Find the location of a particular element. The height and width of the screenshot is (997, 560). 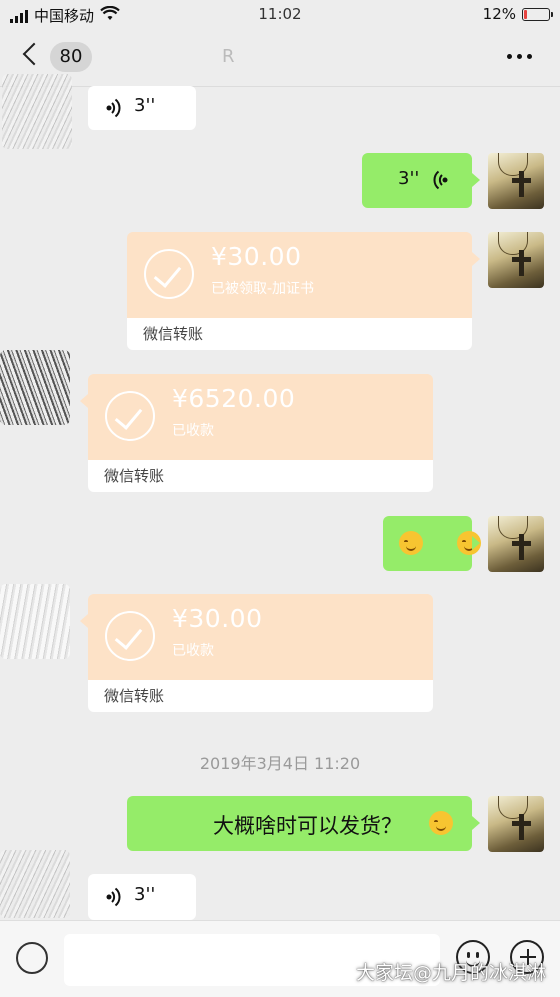

emoji-message-bubble is located at coordinates (432, 543).